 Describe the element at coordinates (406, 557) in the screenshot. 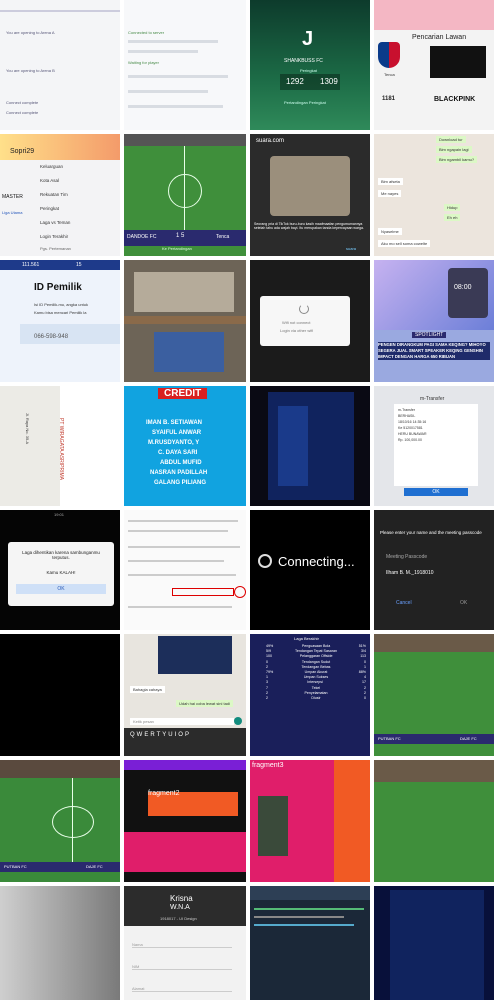

I see `meeting-passcode-field: Meeting Passcode` at that location.